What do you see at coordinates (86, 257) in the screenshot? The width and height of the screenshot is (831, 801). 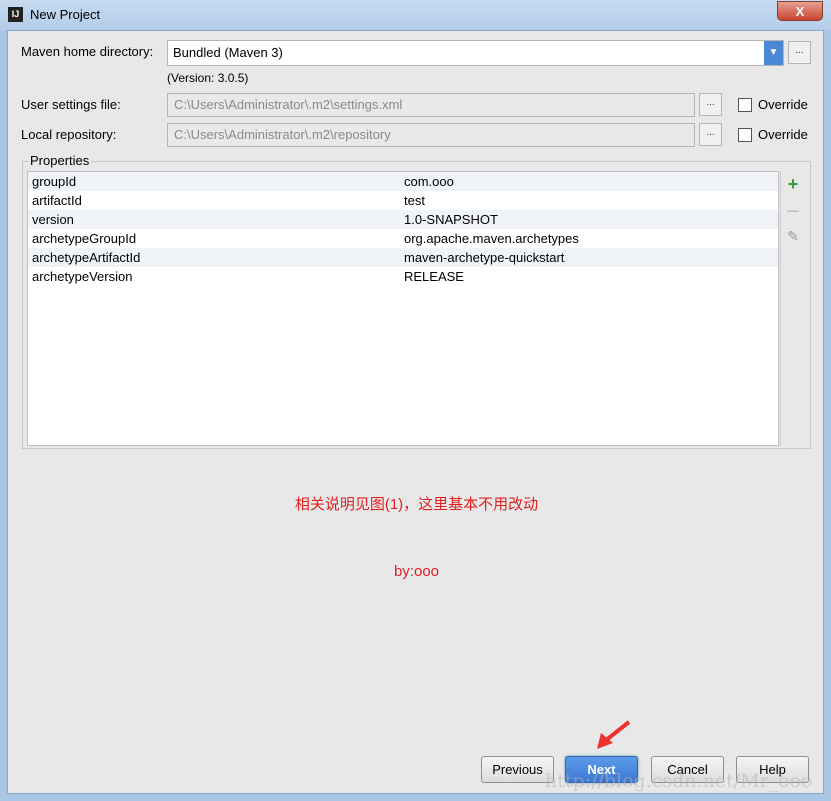 I see `property-key: archetypeArtifactId` at bounding box center [86, 257].